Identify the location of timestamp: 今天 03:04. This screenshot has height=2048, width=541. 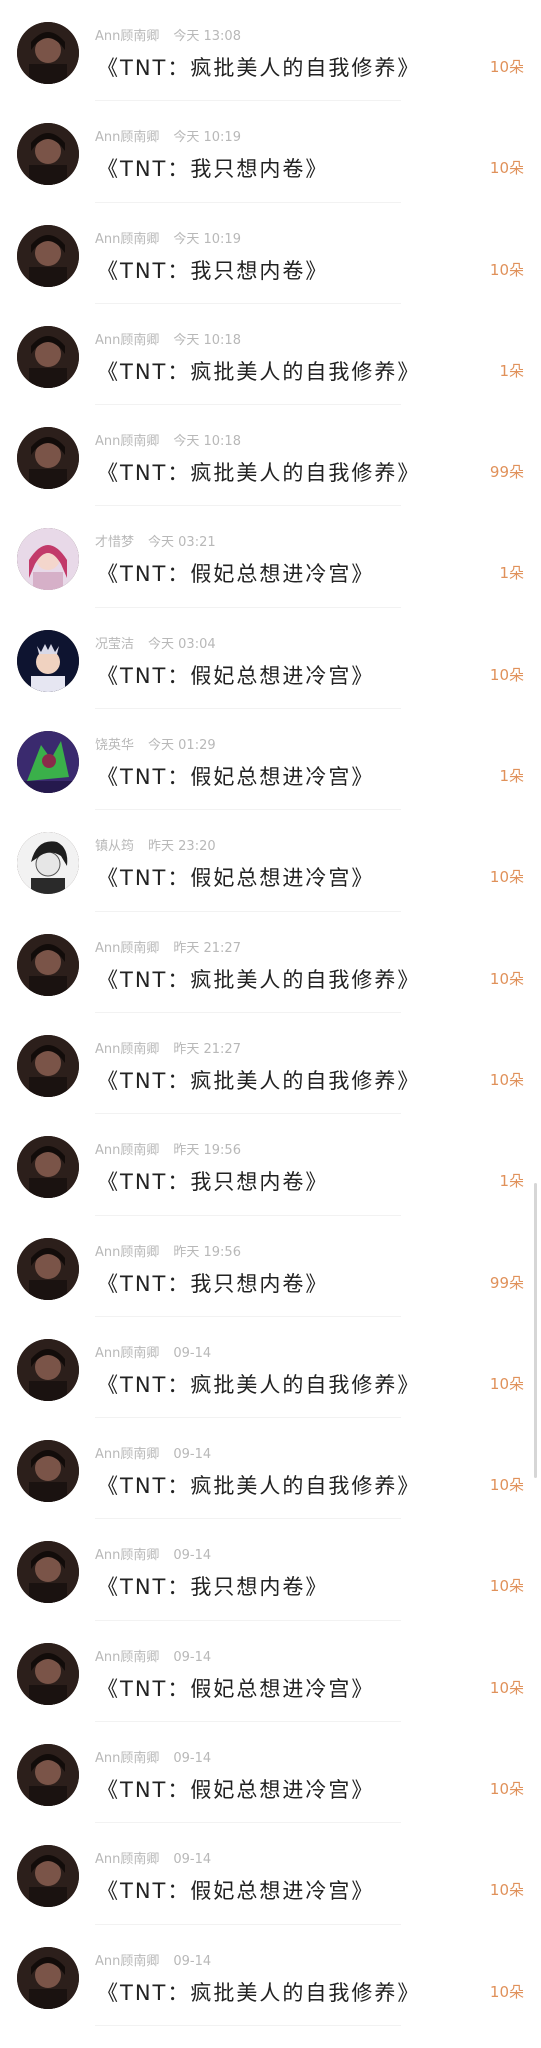
(182, 644).